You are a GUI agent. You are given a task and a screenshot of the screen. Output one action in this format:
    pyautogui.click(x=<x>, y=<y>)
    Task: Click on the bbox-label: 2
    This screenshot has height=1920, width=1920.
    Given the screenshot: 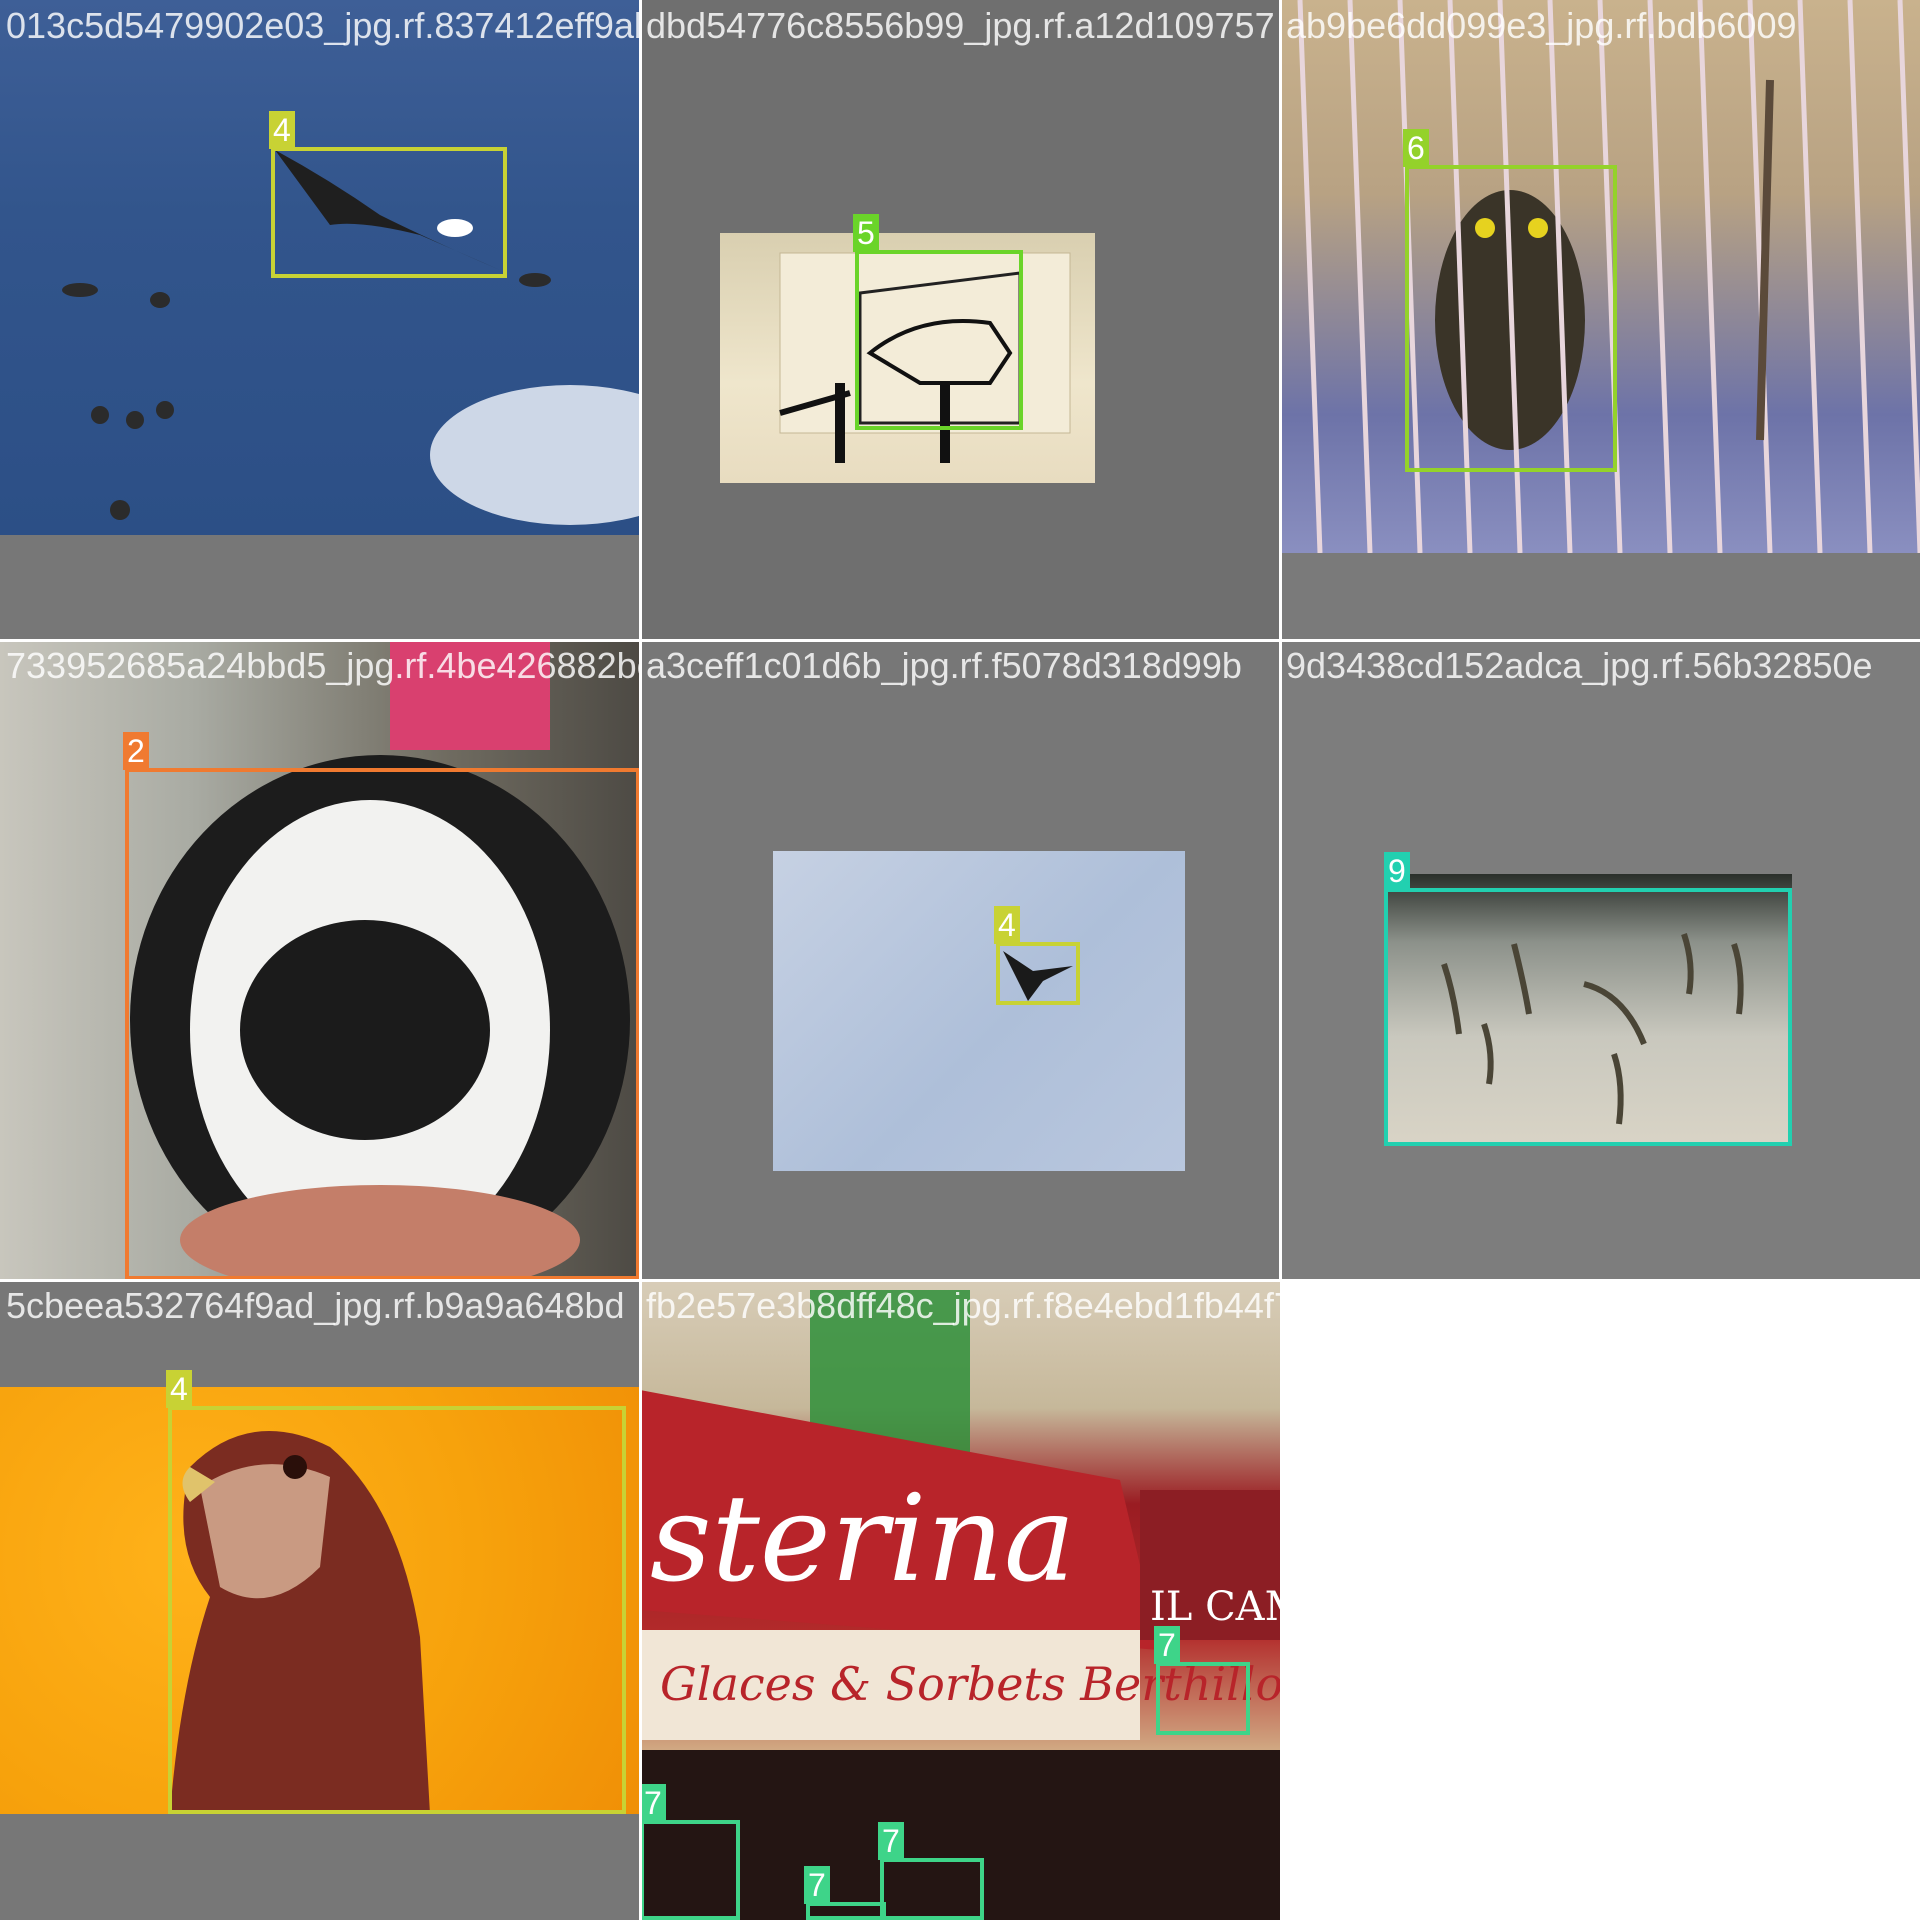 What is the action you would take?
    pyautogui.click(x=136, y=751)
    